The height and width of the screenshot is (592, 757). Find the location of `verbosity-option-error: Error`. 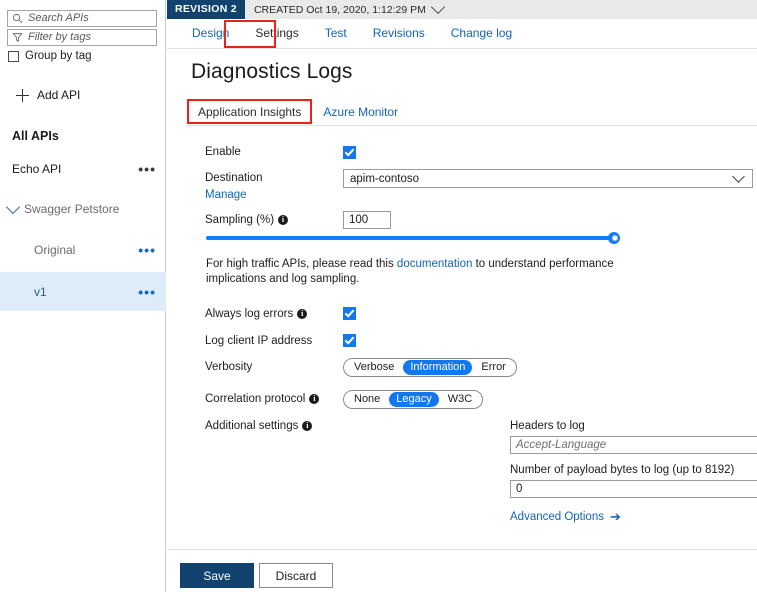

verbosity-option-error: Error is located at coordinates (493, 367).